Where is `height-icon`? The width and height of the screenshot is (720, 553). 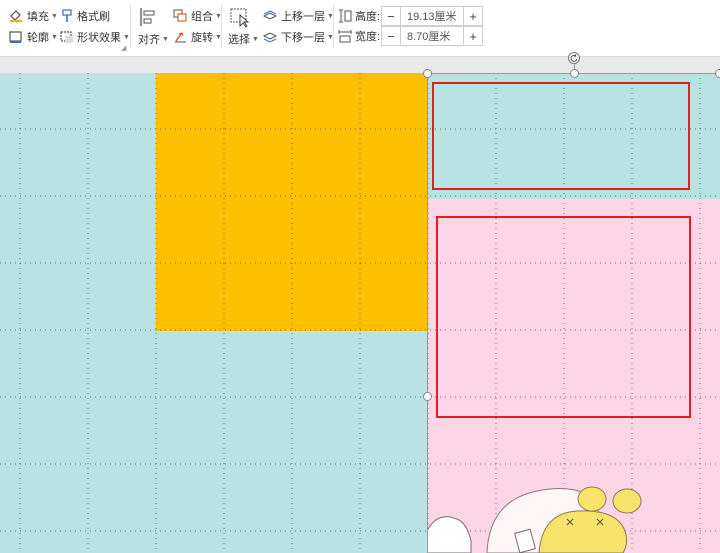 height-icon is located at coordinates (345, 16).